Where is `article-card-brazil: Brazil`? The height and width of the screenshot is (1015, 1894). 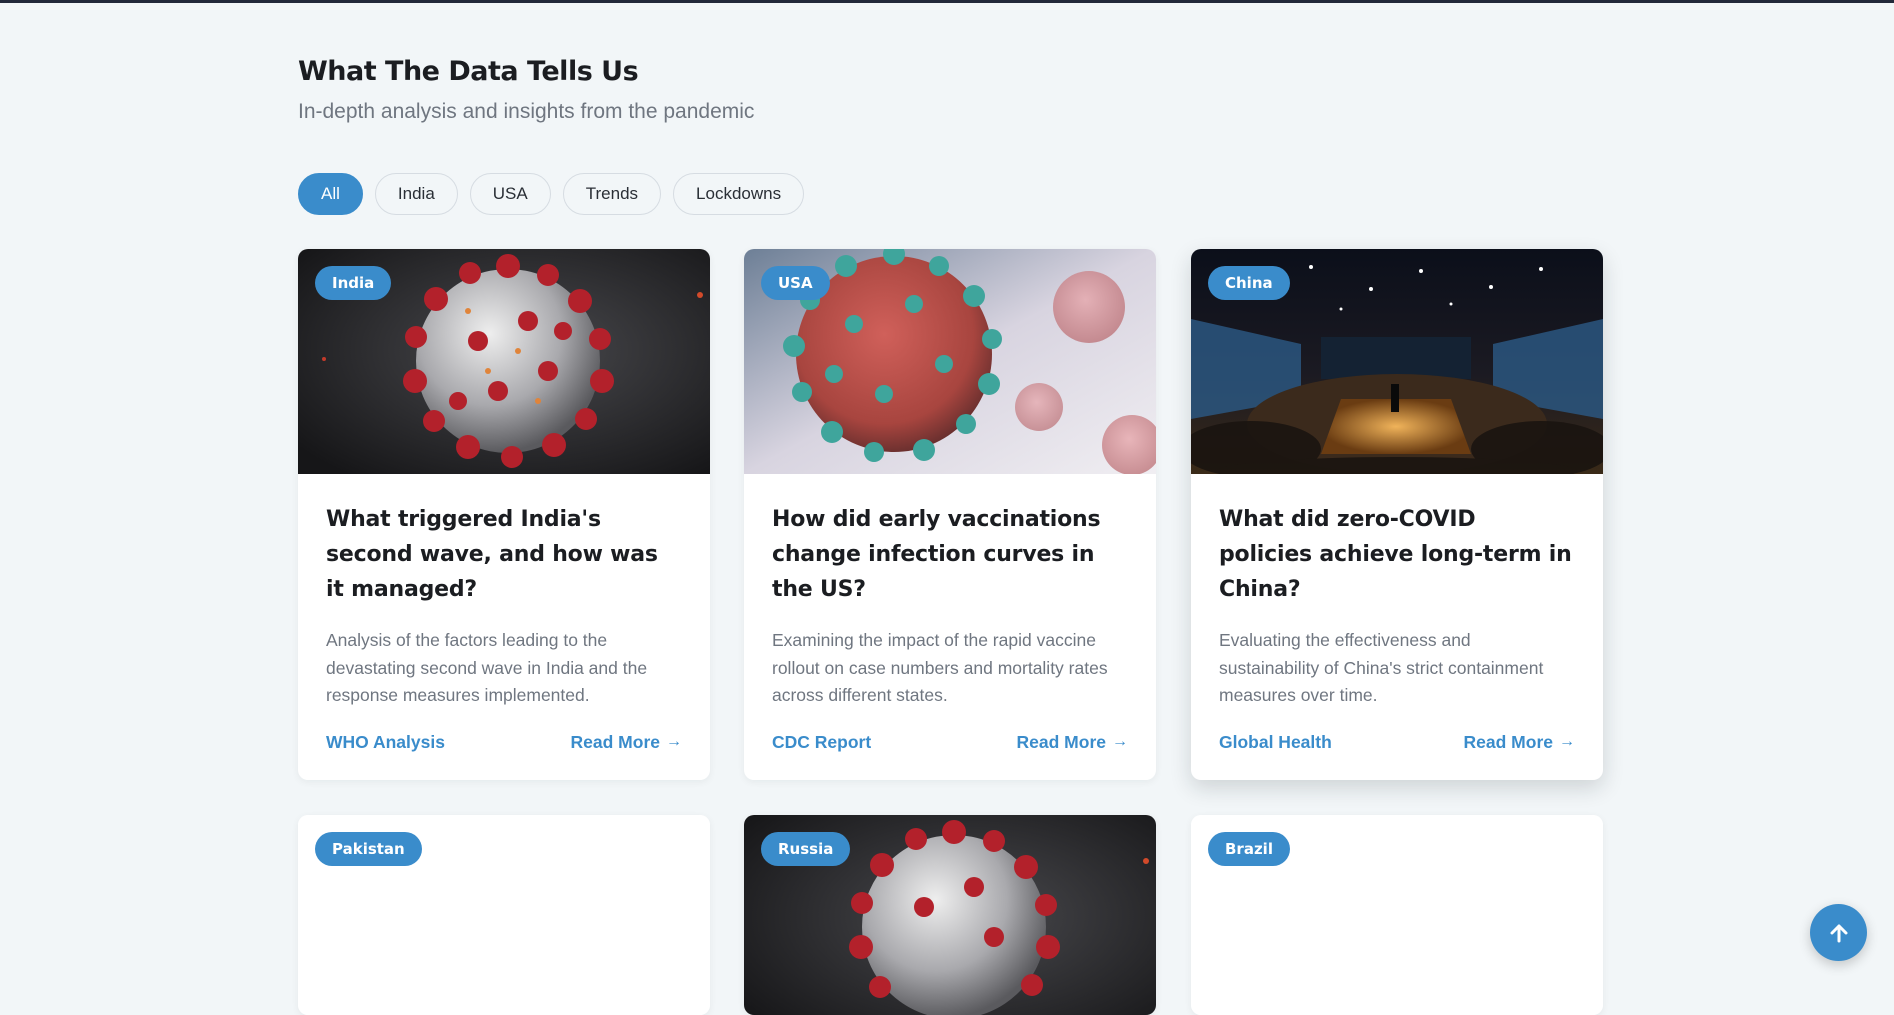 article-card-brazil: Brazil is located at coordinates (1397, 915).